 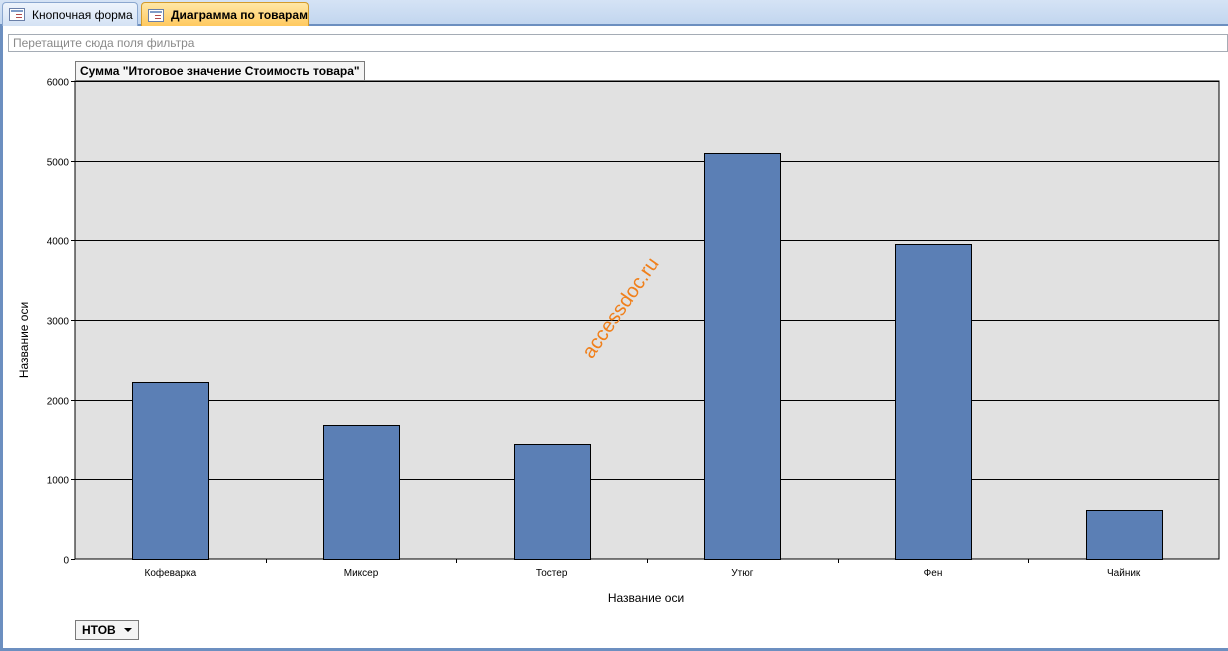 What do you see at coordinates (742, 573) in the screenshot?
I see `x-tick-label: Утюг` at bounding box center [742, 573].